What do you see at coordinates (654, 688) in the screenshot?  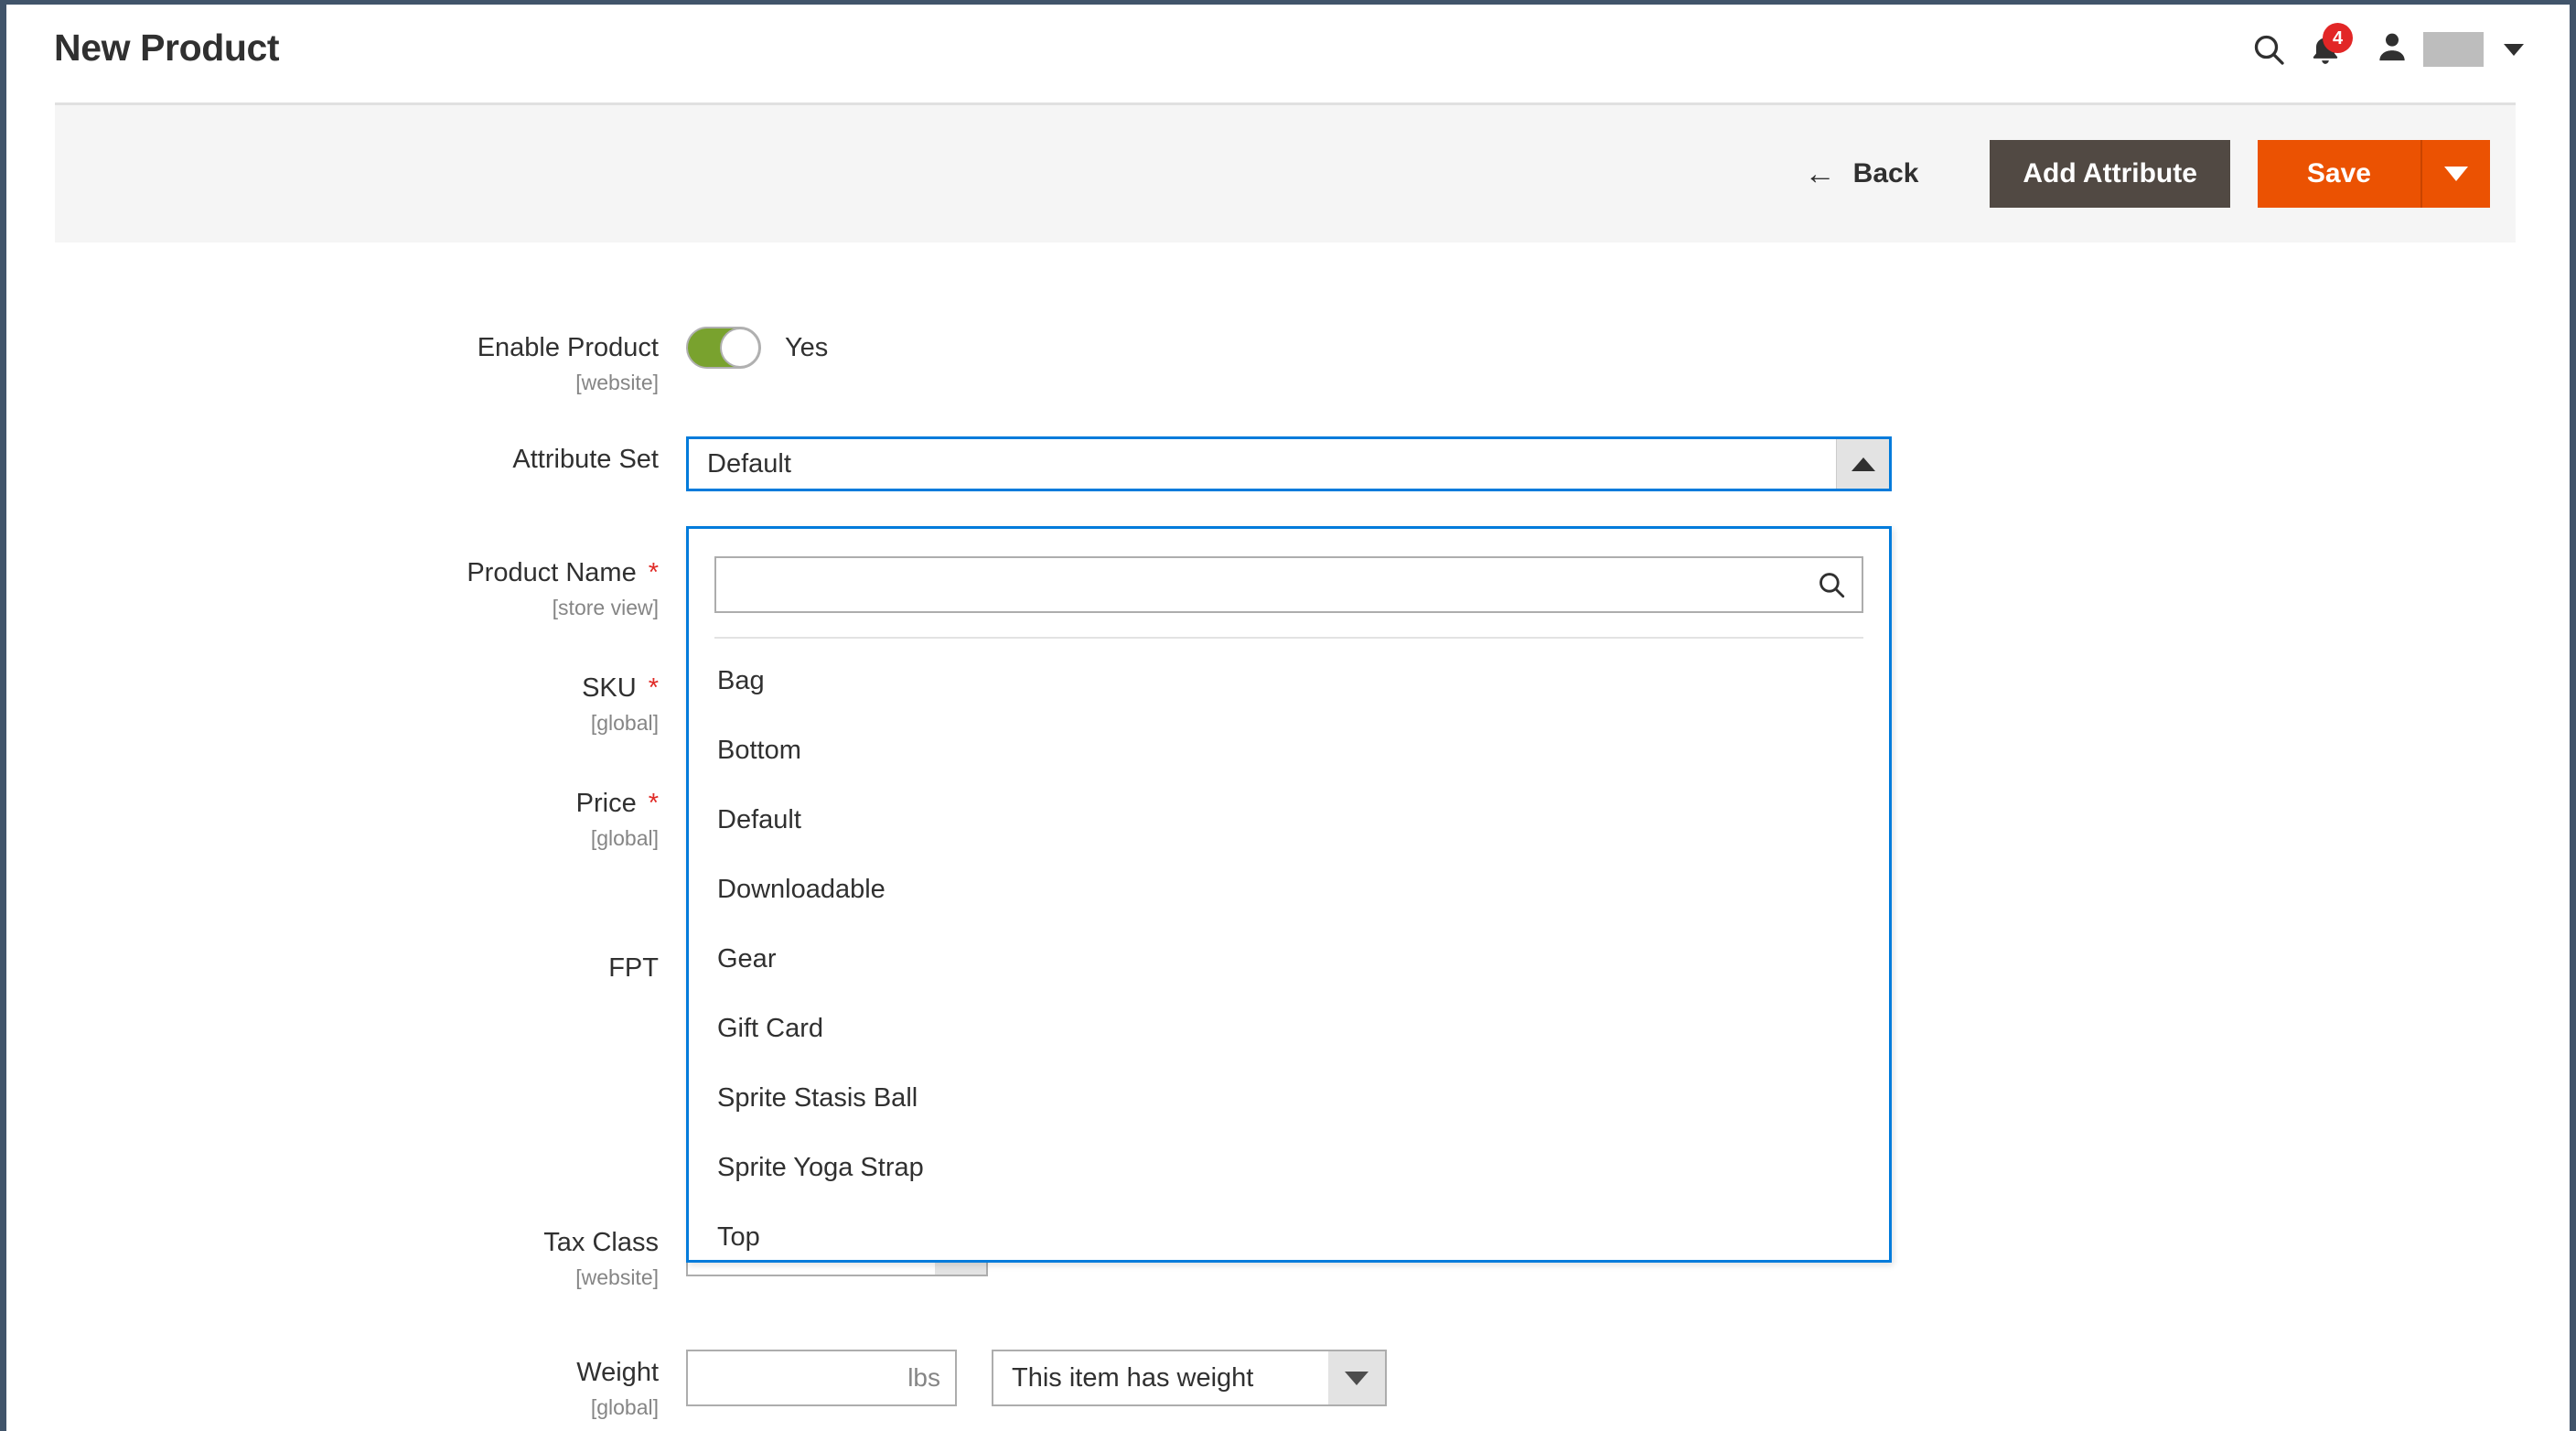 I see `sku-required: *` at bounding box center [654, 688].